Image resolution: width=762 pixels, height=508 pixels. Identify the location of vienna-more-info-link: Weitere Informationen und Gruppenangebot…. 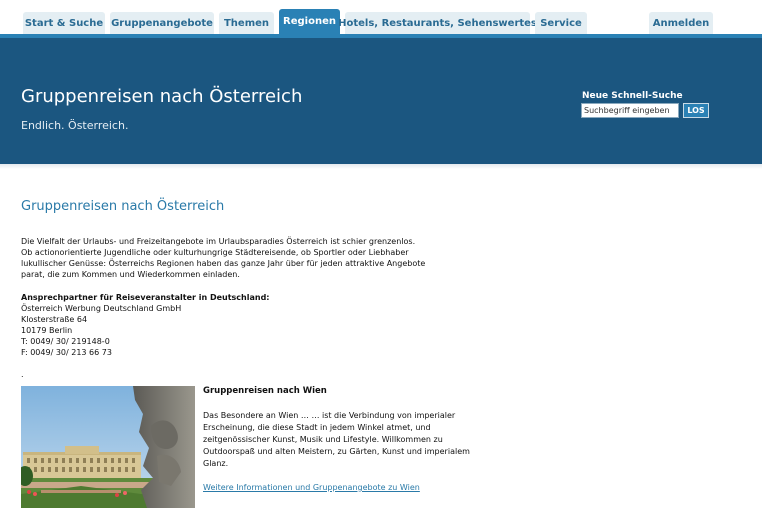
(311, 487).